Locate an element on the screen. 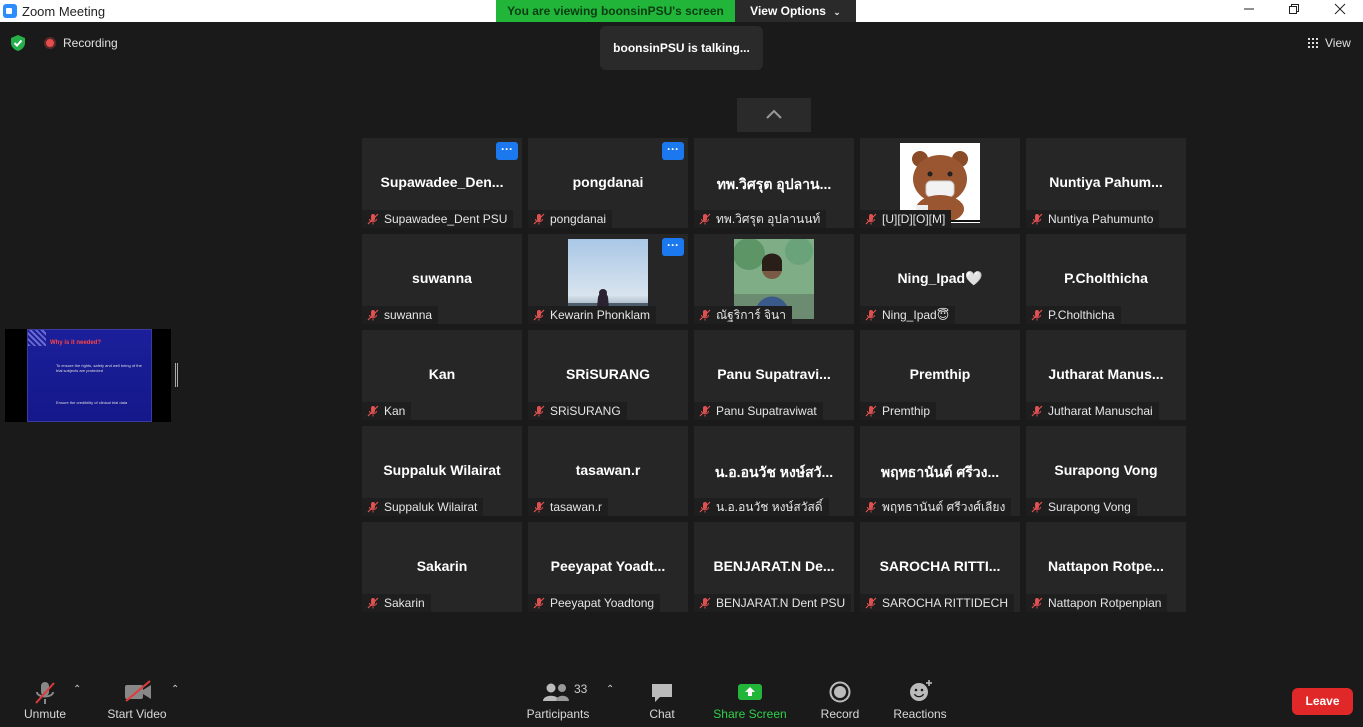 The image size is (1363, 727). participant-tile: [U][D][O][M] is located at coordinates (940, 183).